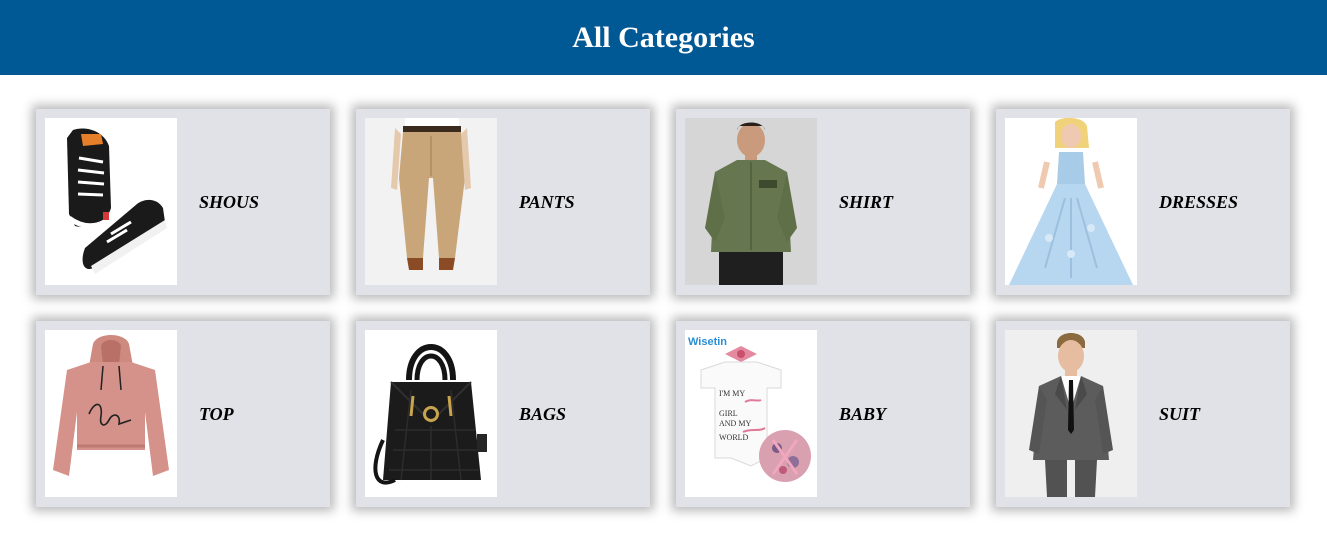 Image resolution: width=1327 pixels, height=534 pixels. I want to click on shirt-icon, so click(751, 201).